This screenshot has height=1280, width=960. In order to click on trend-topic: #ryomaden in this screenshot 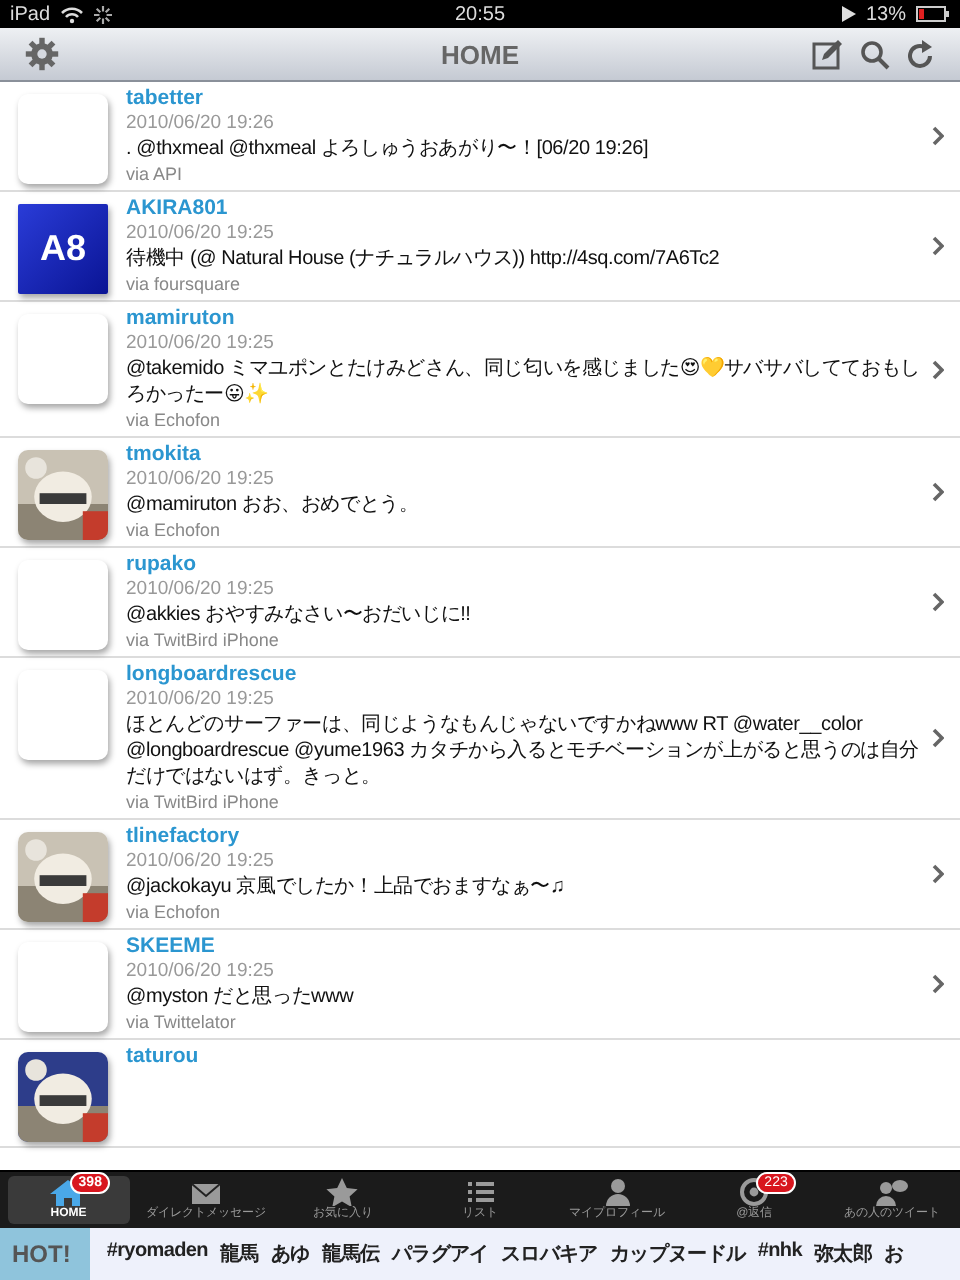, I will do `click(157, 1254)`.